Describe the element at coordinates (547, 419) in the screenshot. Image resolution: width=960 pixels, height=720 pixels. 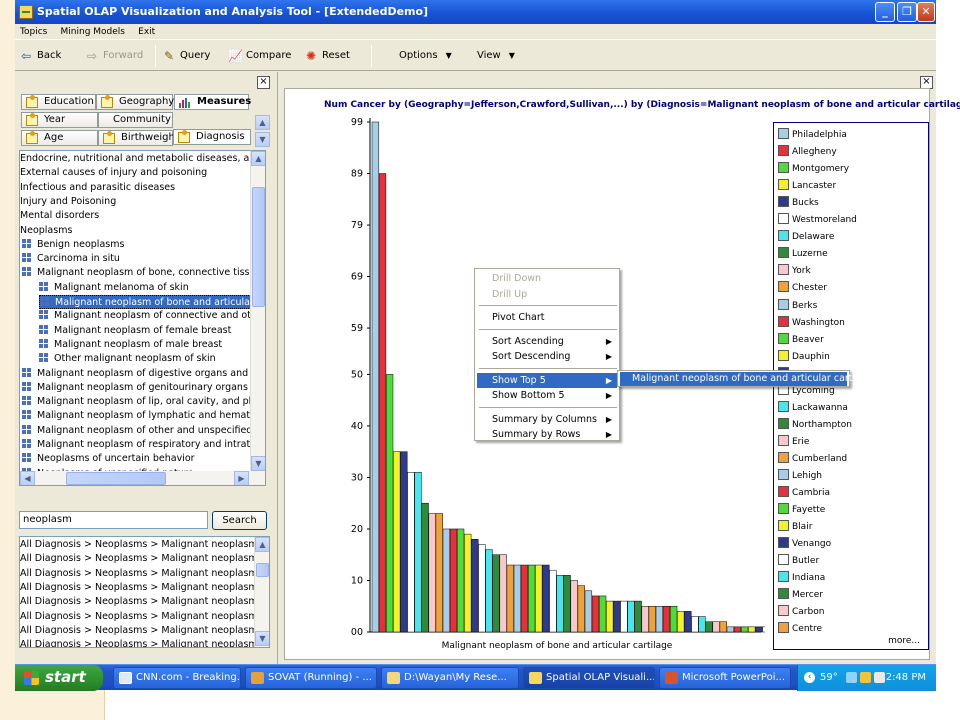
I see `menu-item-summary-by-columns: Summary by Columns ▶` at that location.